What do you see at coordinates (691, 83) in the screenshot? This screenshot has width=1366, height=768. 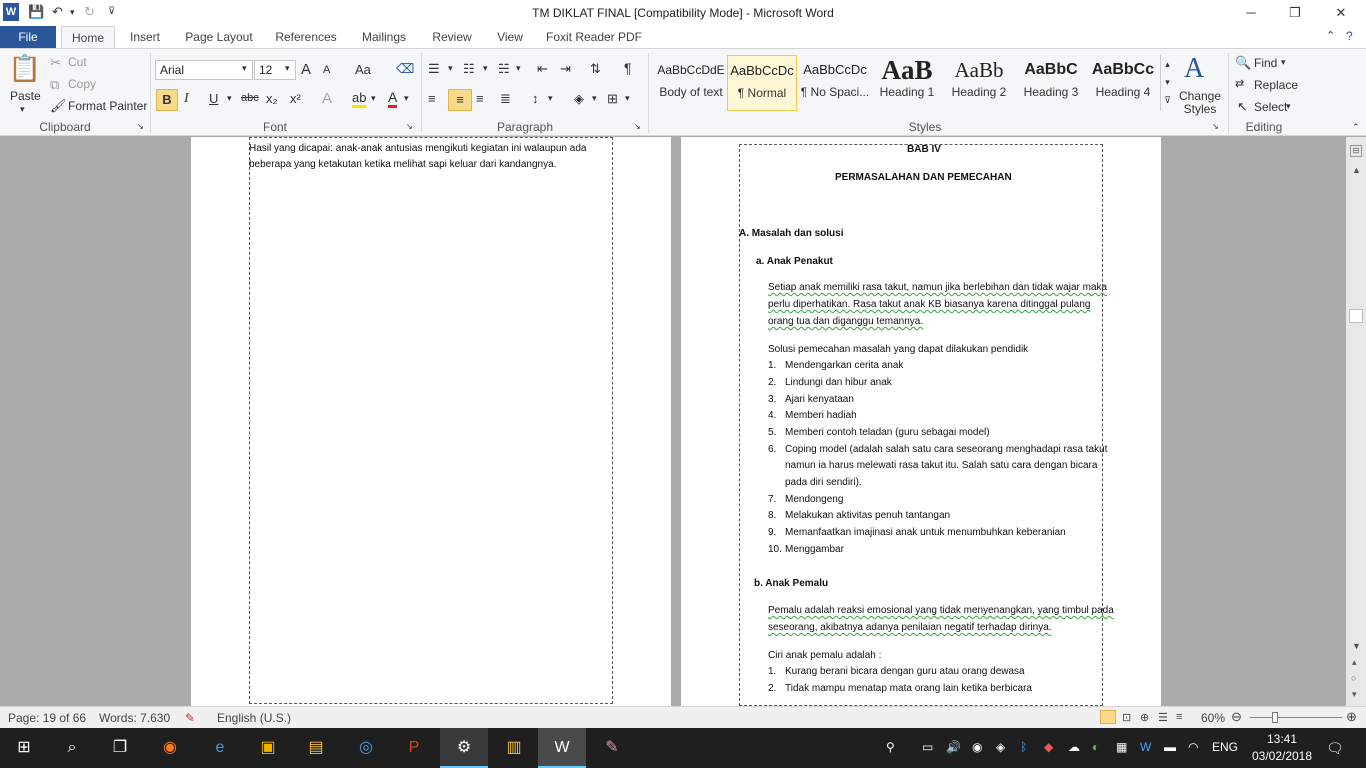 I see `style-body-of-text: AaBbCcDdE Body of text` at bounding box center [691, 83].